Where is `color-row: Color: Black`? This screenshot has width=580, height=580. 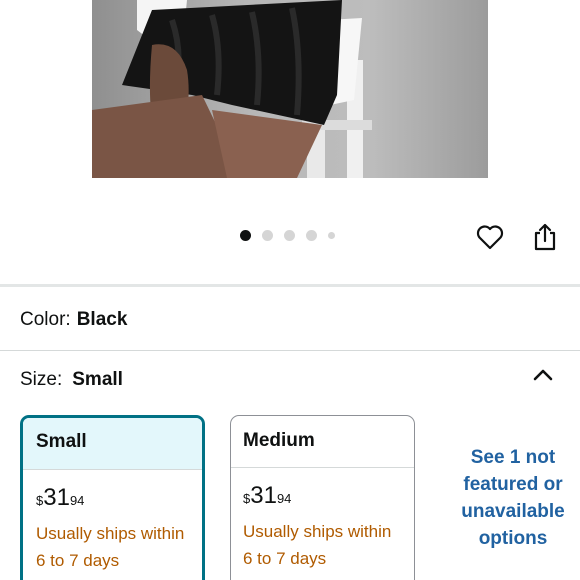
color-row: Color: Black is located at coordinates (73, 320).